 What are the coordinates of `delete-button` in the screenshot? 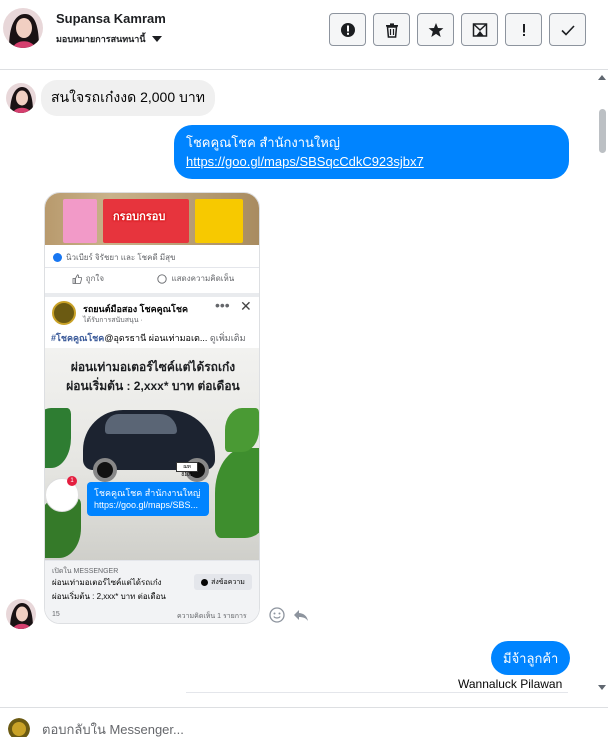 It's located at (391, 29).